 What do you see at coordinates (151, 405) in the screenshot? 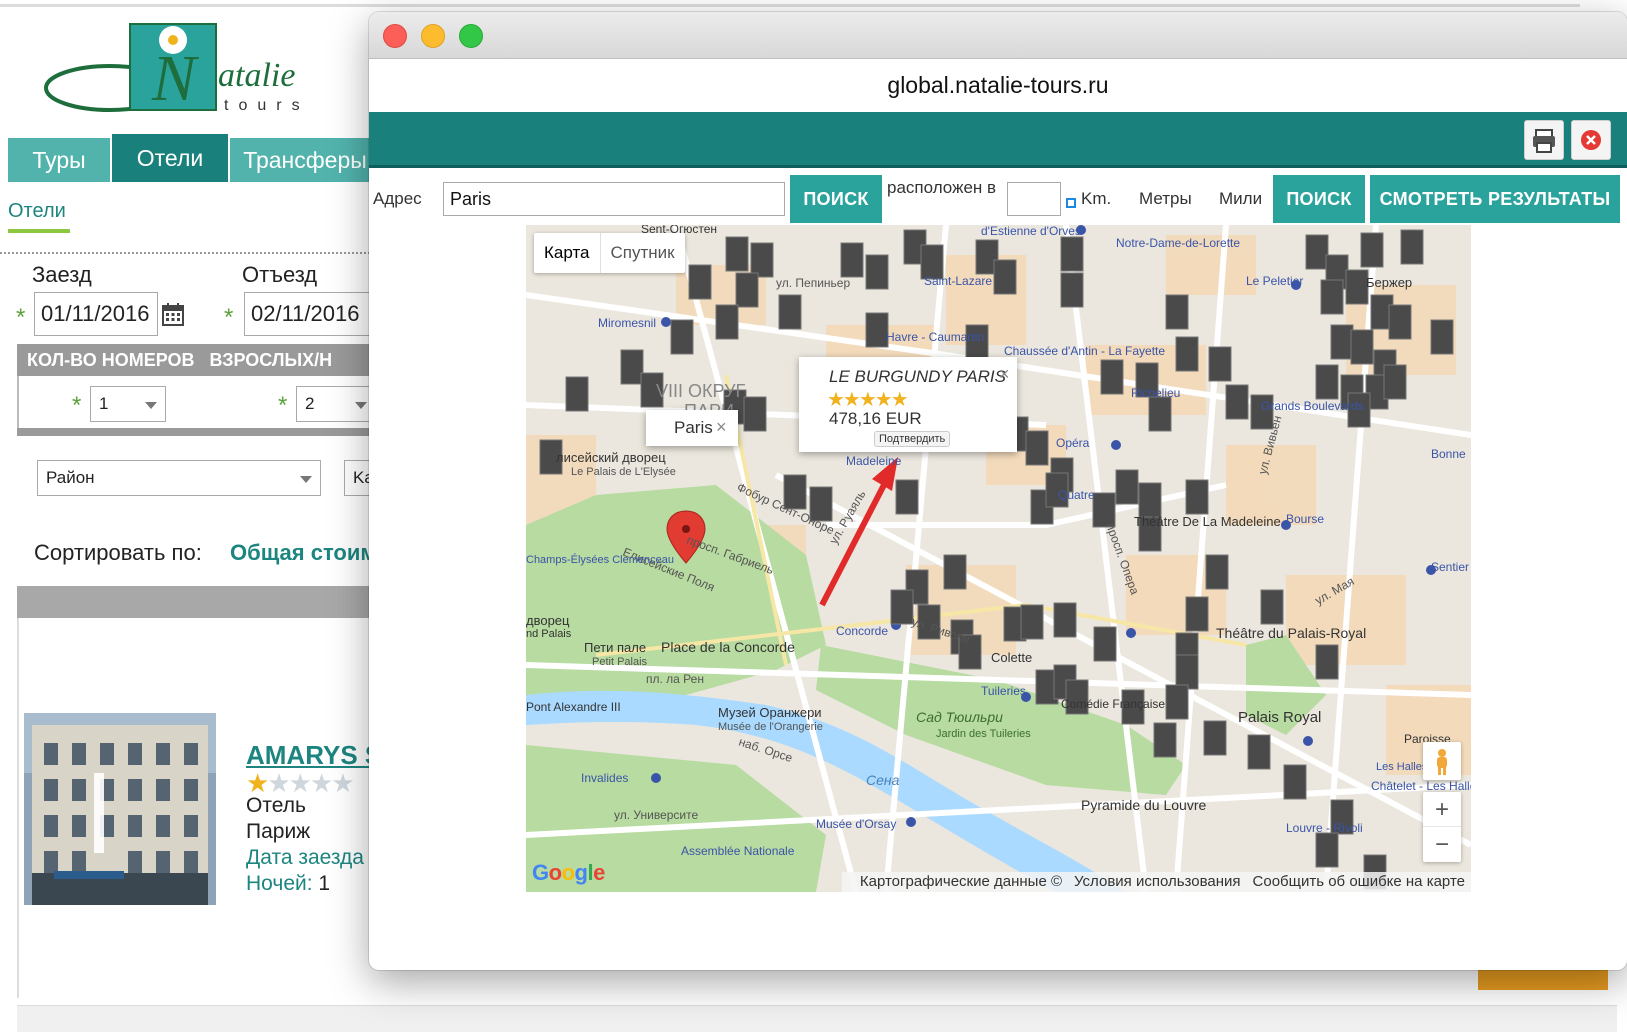
I see `chevron-down-icon` at bounding box center [151, 405].